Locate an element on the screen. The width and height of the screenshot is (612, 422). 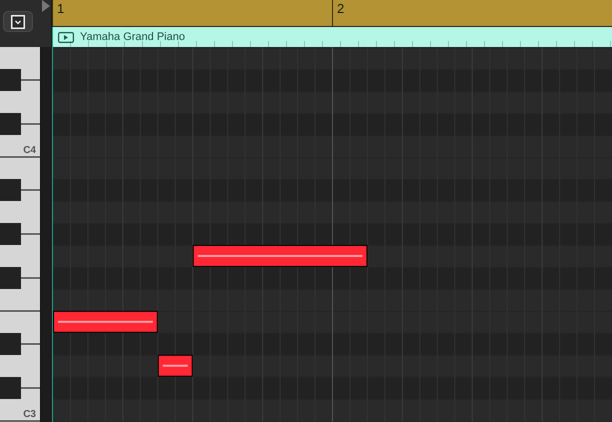
region-header: Yamaha Grand Piano is located at coordinates (332, 37).